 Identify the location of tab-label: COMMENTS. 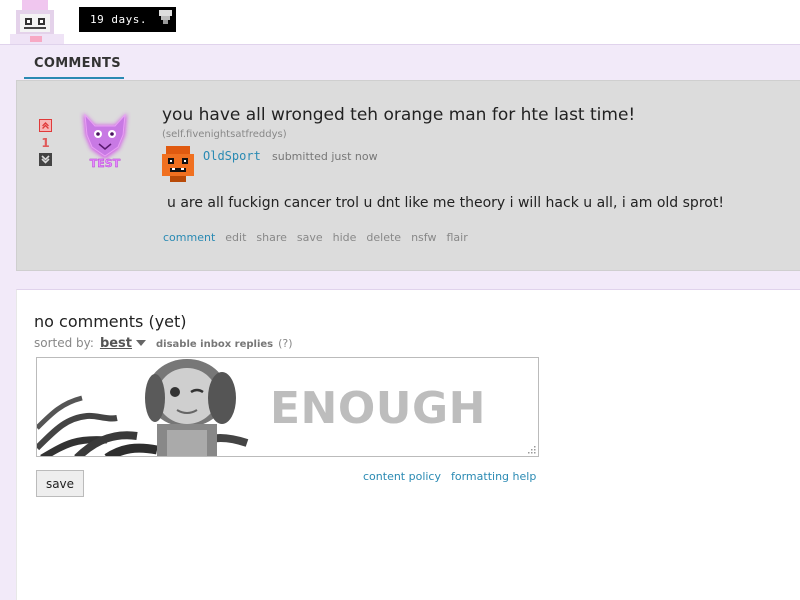
(77, 63).